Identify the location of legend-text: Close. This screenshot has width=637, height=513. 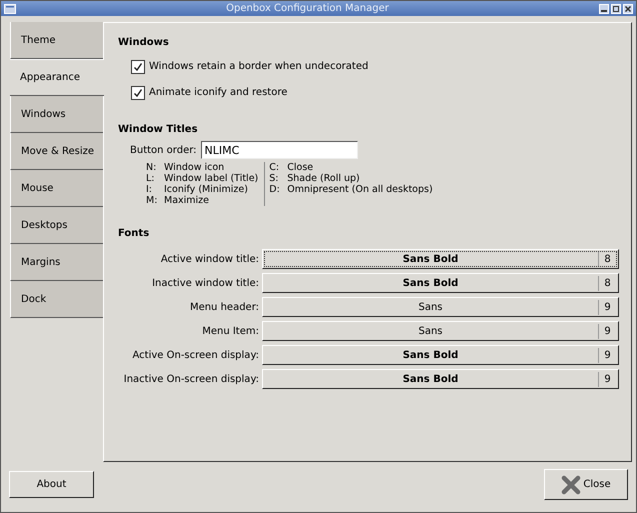
(300, 167).